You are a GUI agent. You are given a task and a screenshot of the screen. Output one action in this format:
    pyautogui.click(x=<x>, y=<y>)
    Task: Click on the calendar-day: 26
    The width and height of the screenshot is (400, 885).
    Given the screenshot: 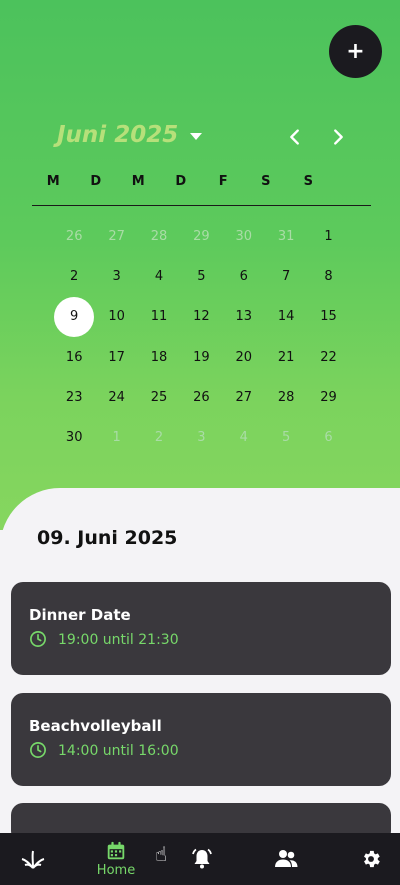 What is the action you would take?
    pyautogui.click(x=201, y=397)
    